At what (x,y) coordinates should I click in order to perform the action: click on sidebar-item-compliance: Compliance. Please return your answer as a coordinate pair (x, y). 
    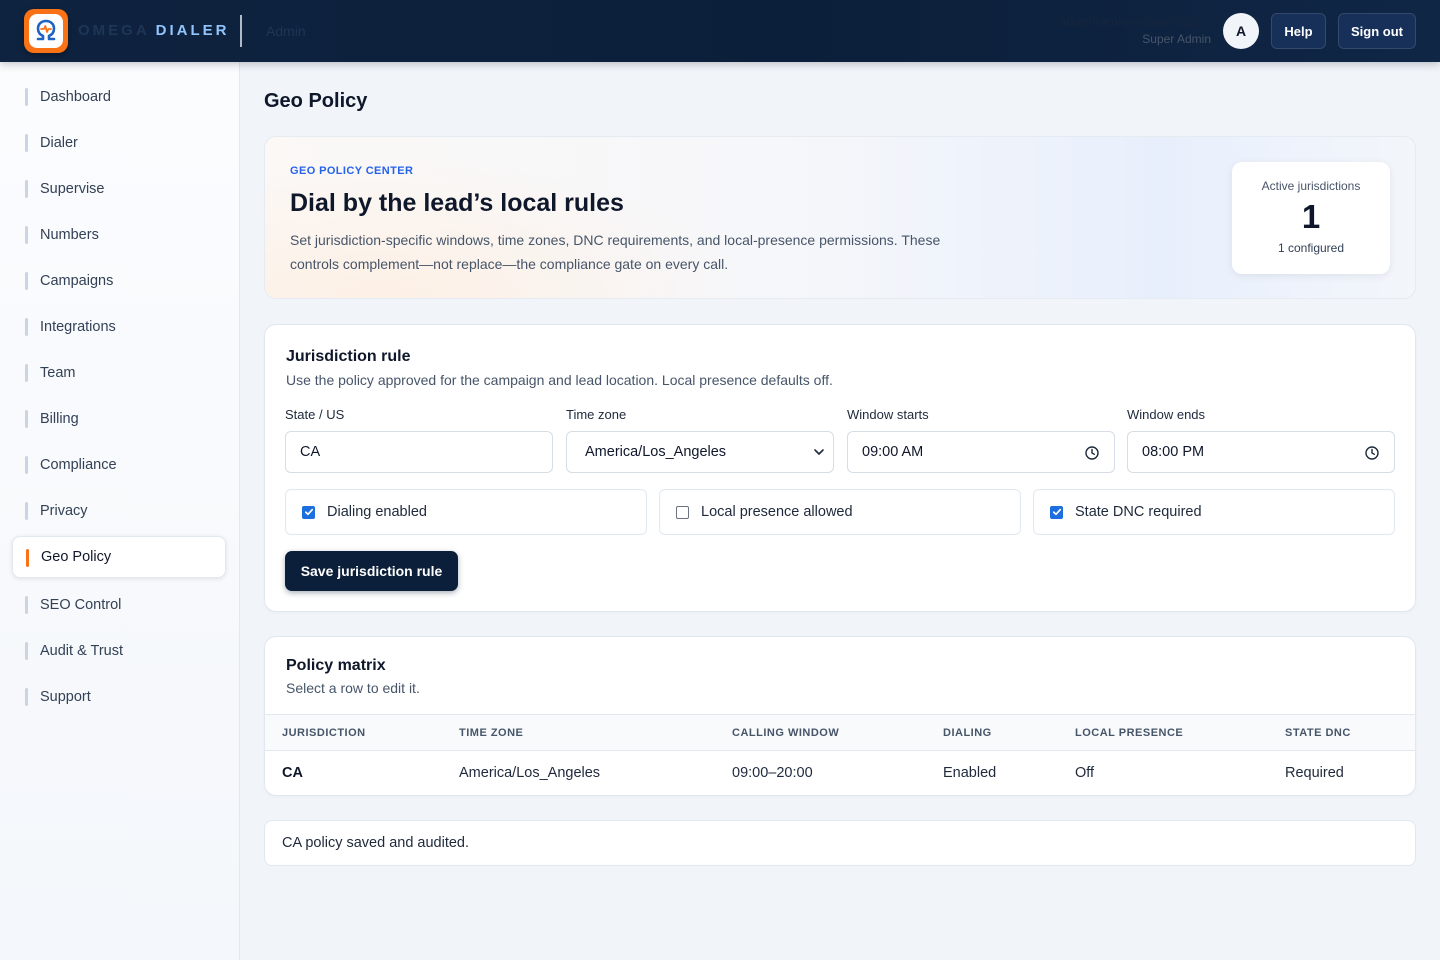
    Looking at the image, I should click on (119, 465).